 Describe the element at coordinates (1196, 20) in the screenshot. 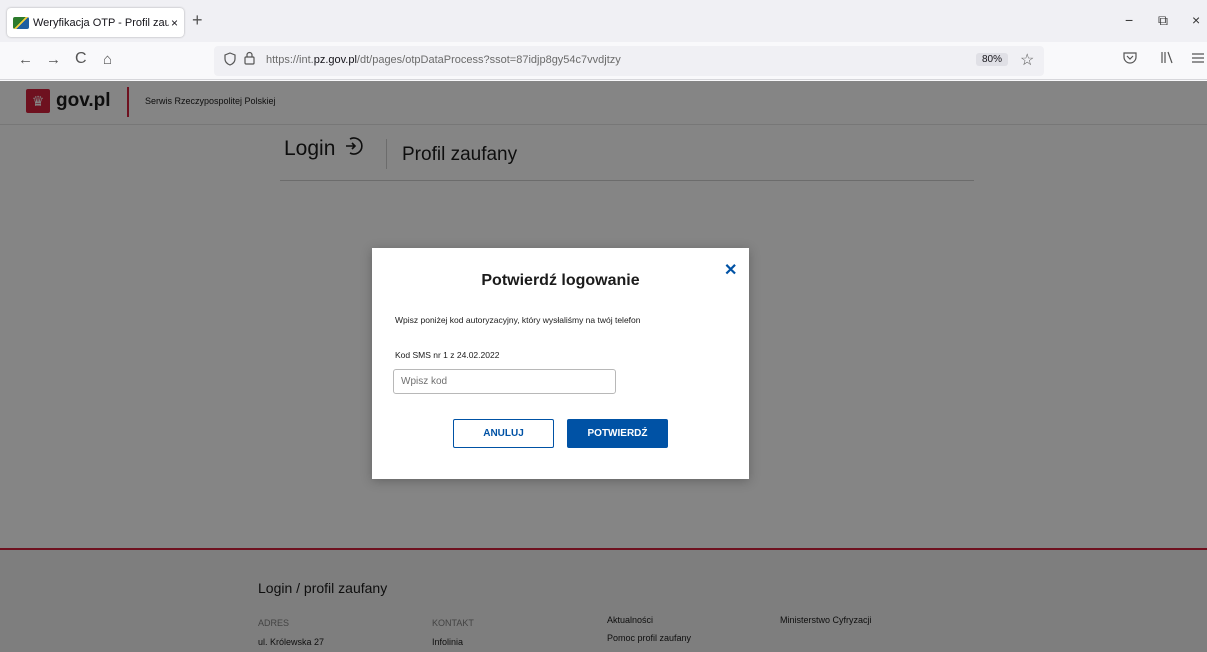

I see `window-close-button: ×` at that location.